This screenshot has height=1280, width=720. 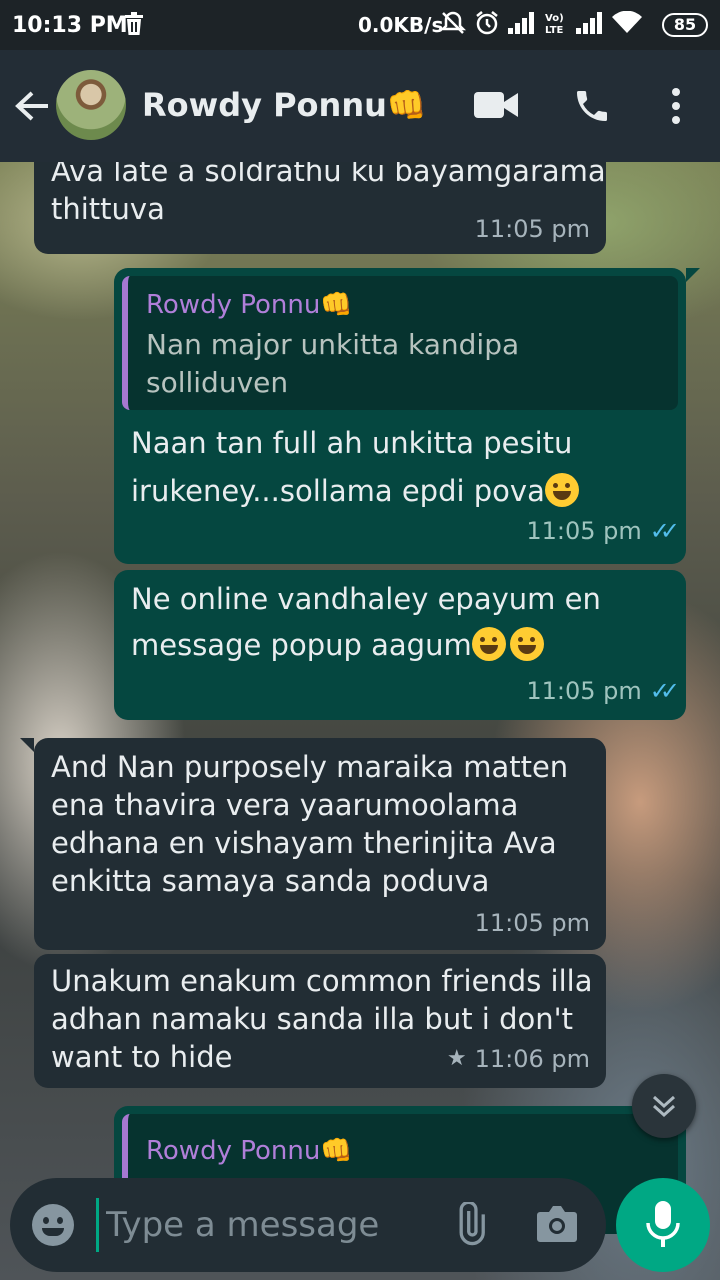 What do you see at coordinates (337, 645) in the screenshot?
I see `message-text-line: message popup aagum` at bounding box center [337, 645].